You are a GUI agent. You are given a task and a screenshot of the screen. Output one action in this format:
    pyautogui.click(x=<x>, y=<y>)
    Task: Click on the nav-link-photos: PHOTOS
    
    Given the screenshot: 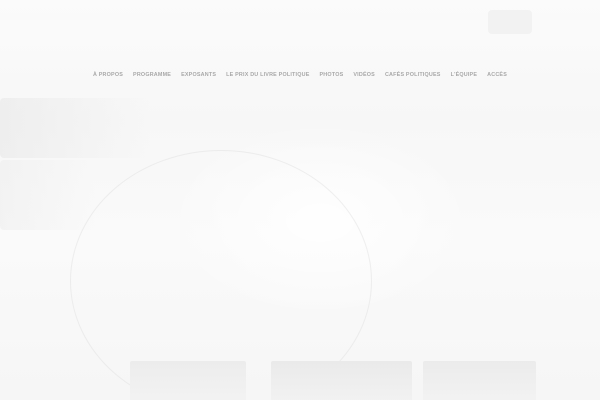 What is the action you would take?
    pyautogui.click(x=332, y=75)
    